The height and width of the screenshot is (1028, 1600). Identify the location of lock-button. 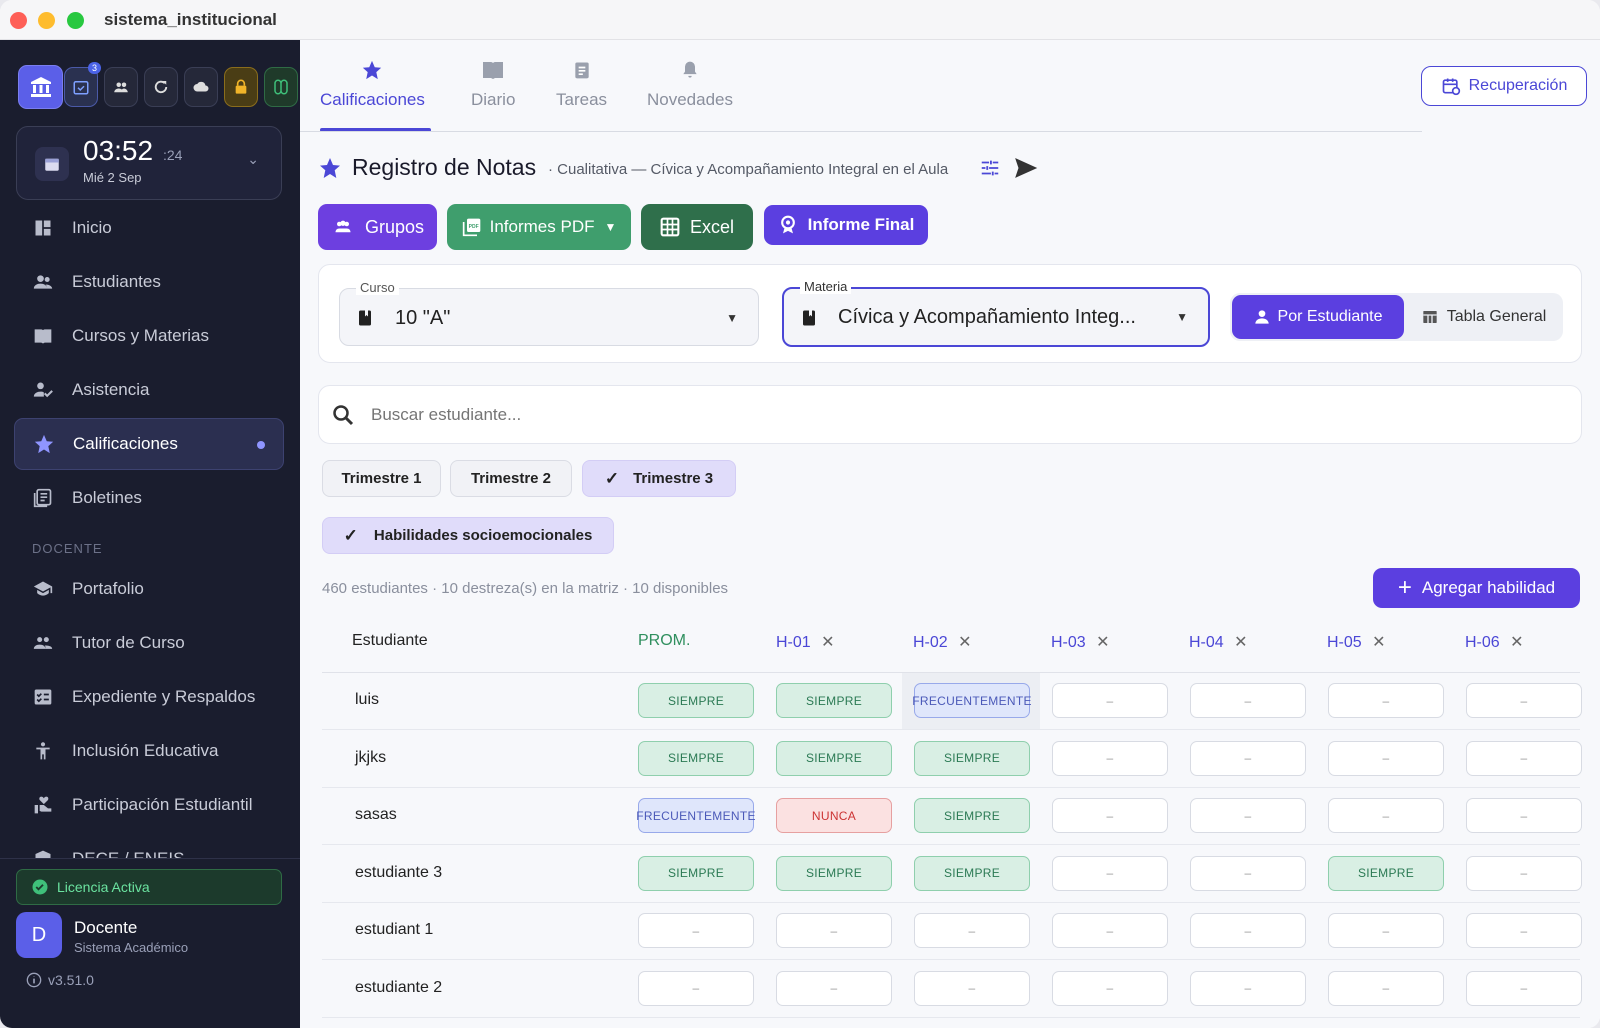
(241, 87).